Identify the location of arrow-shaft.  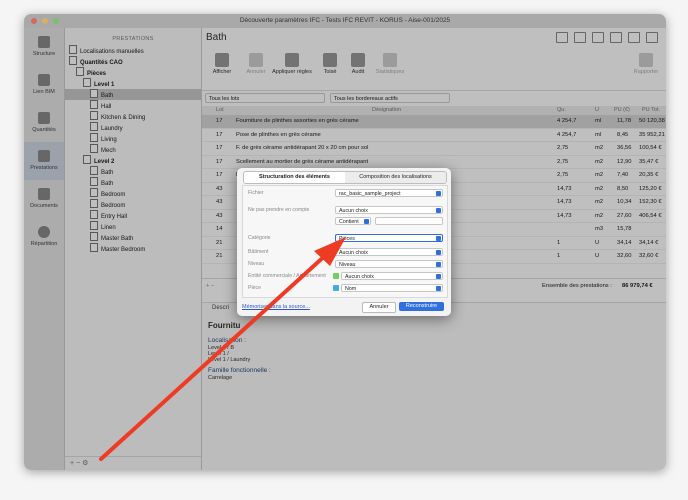
(214, 356).